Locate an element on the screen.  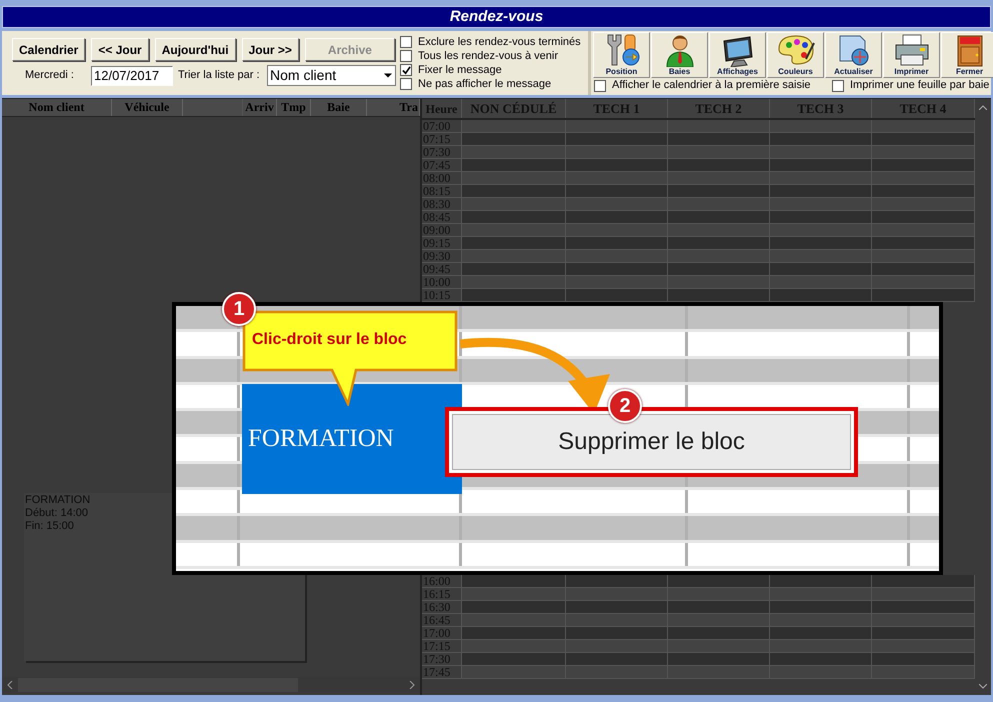
toolbar-button: Aujourd'hui is located at coordinates (195, 49).